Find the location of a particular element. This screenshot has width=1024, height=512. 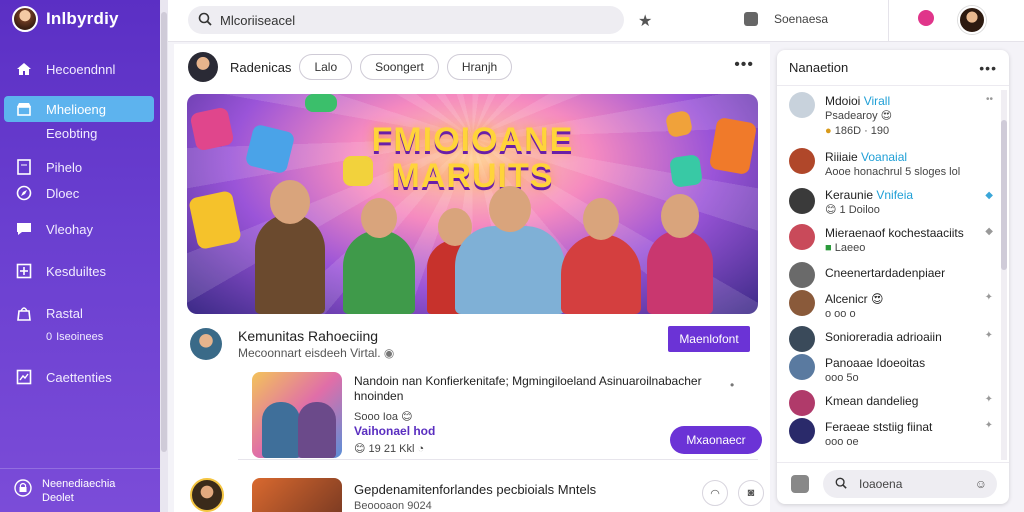

puzzle-icon is located at coordinates (800, 484).